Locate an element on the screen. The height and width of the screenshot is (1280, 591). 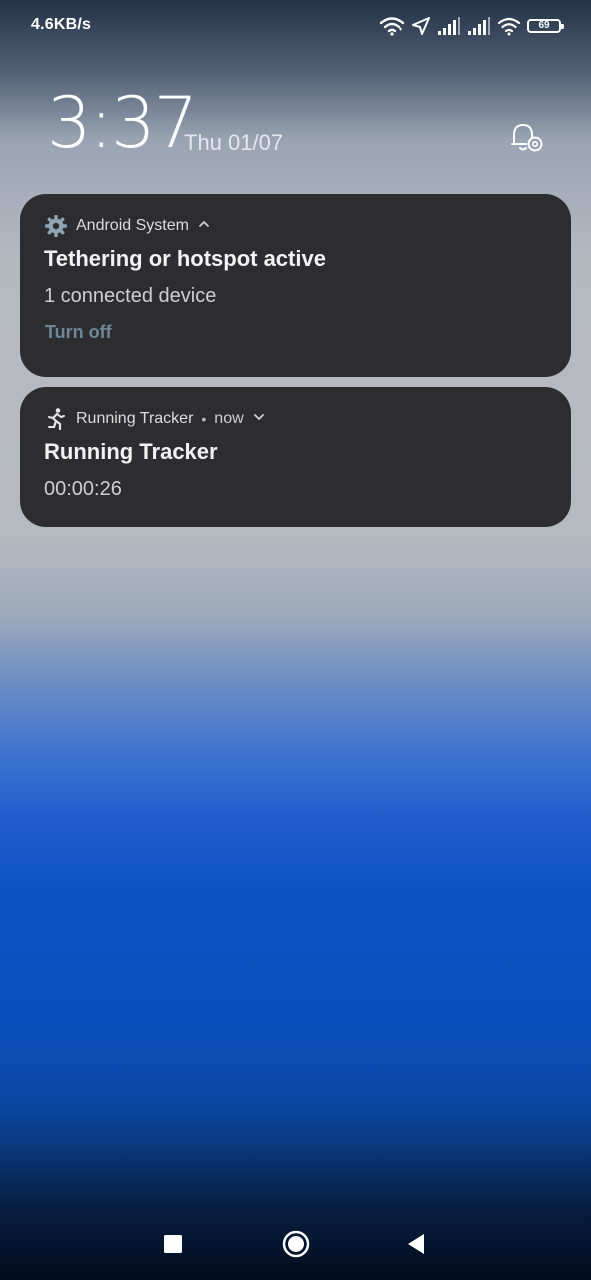
turn-off-button: Turn off is located at coordinates (78, 332).